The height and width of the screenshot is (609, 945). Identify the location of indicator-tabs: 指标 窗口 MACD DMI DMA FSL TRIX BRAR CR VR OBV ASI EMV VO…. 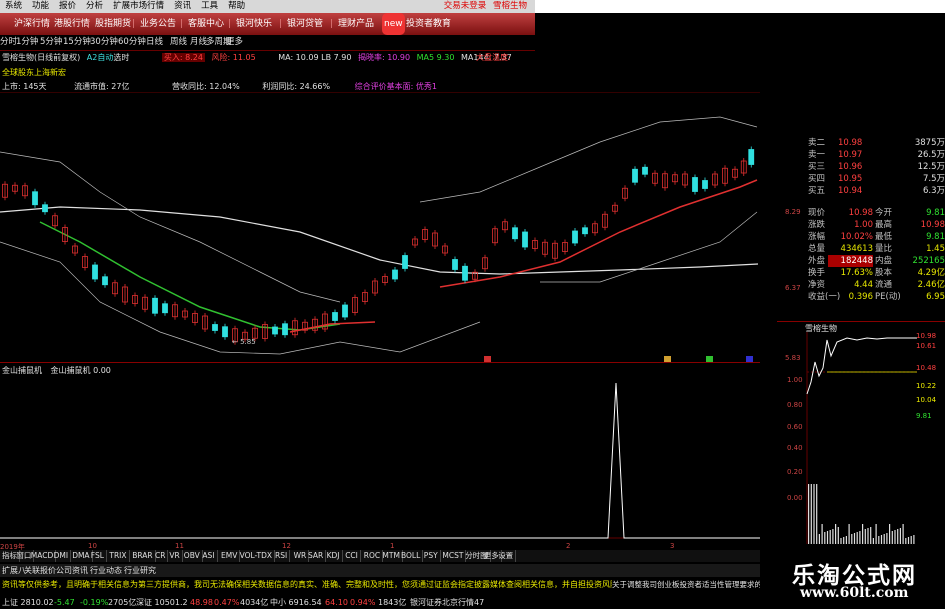
(380, 556).